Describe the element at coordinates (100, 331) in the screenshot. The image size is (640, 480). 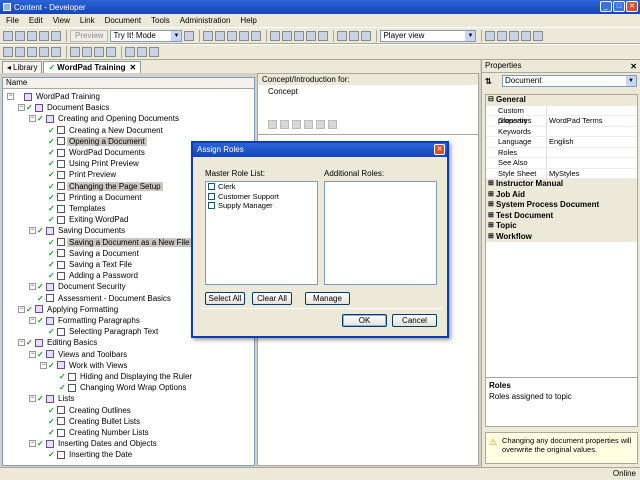
I see `tree-node: ✓ Selecting Paragraph Text` at that location.